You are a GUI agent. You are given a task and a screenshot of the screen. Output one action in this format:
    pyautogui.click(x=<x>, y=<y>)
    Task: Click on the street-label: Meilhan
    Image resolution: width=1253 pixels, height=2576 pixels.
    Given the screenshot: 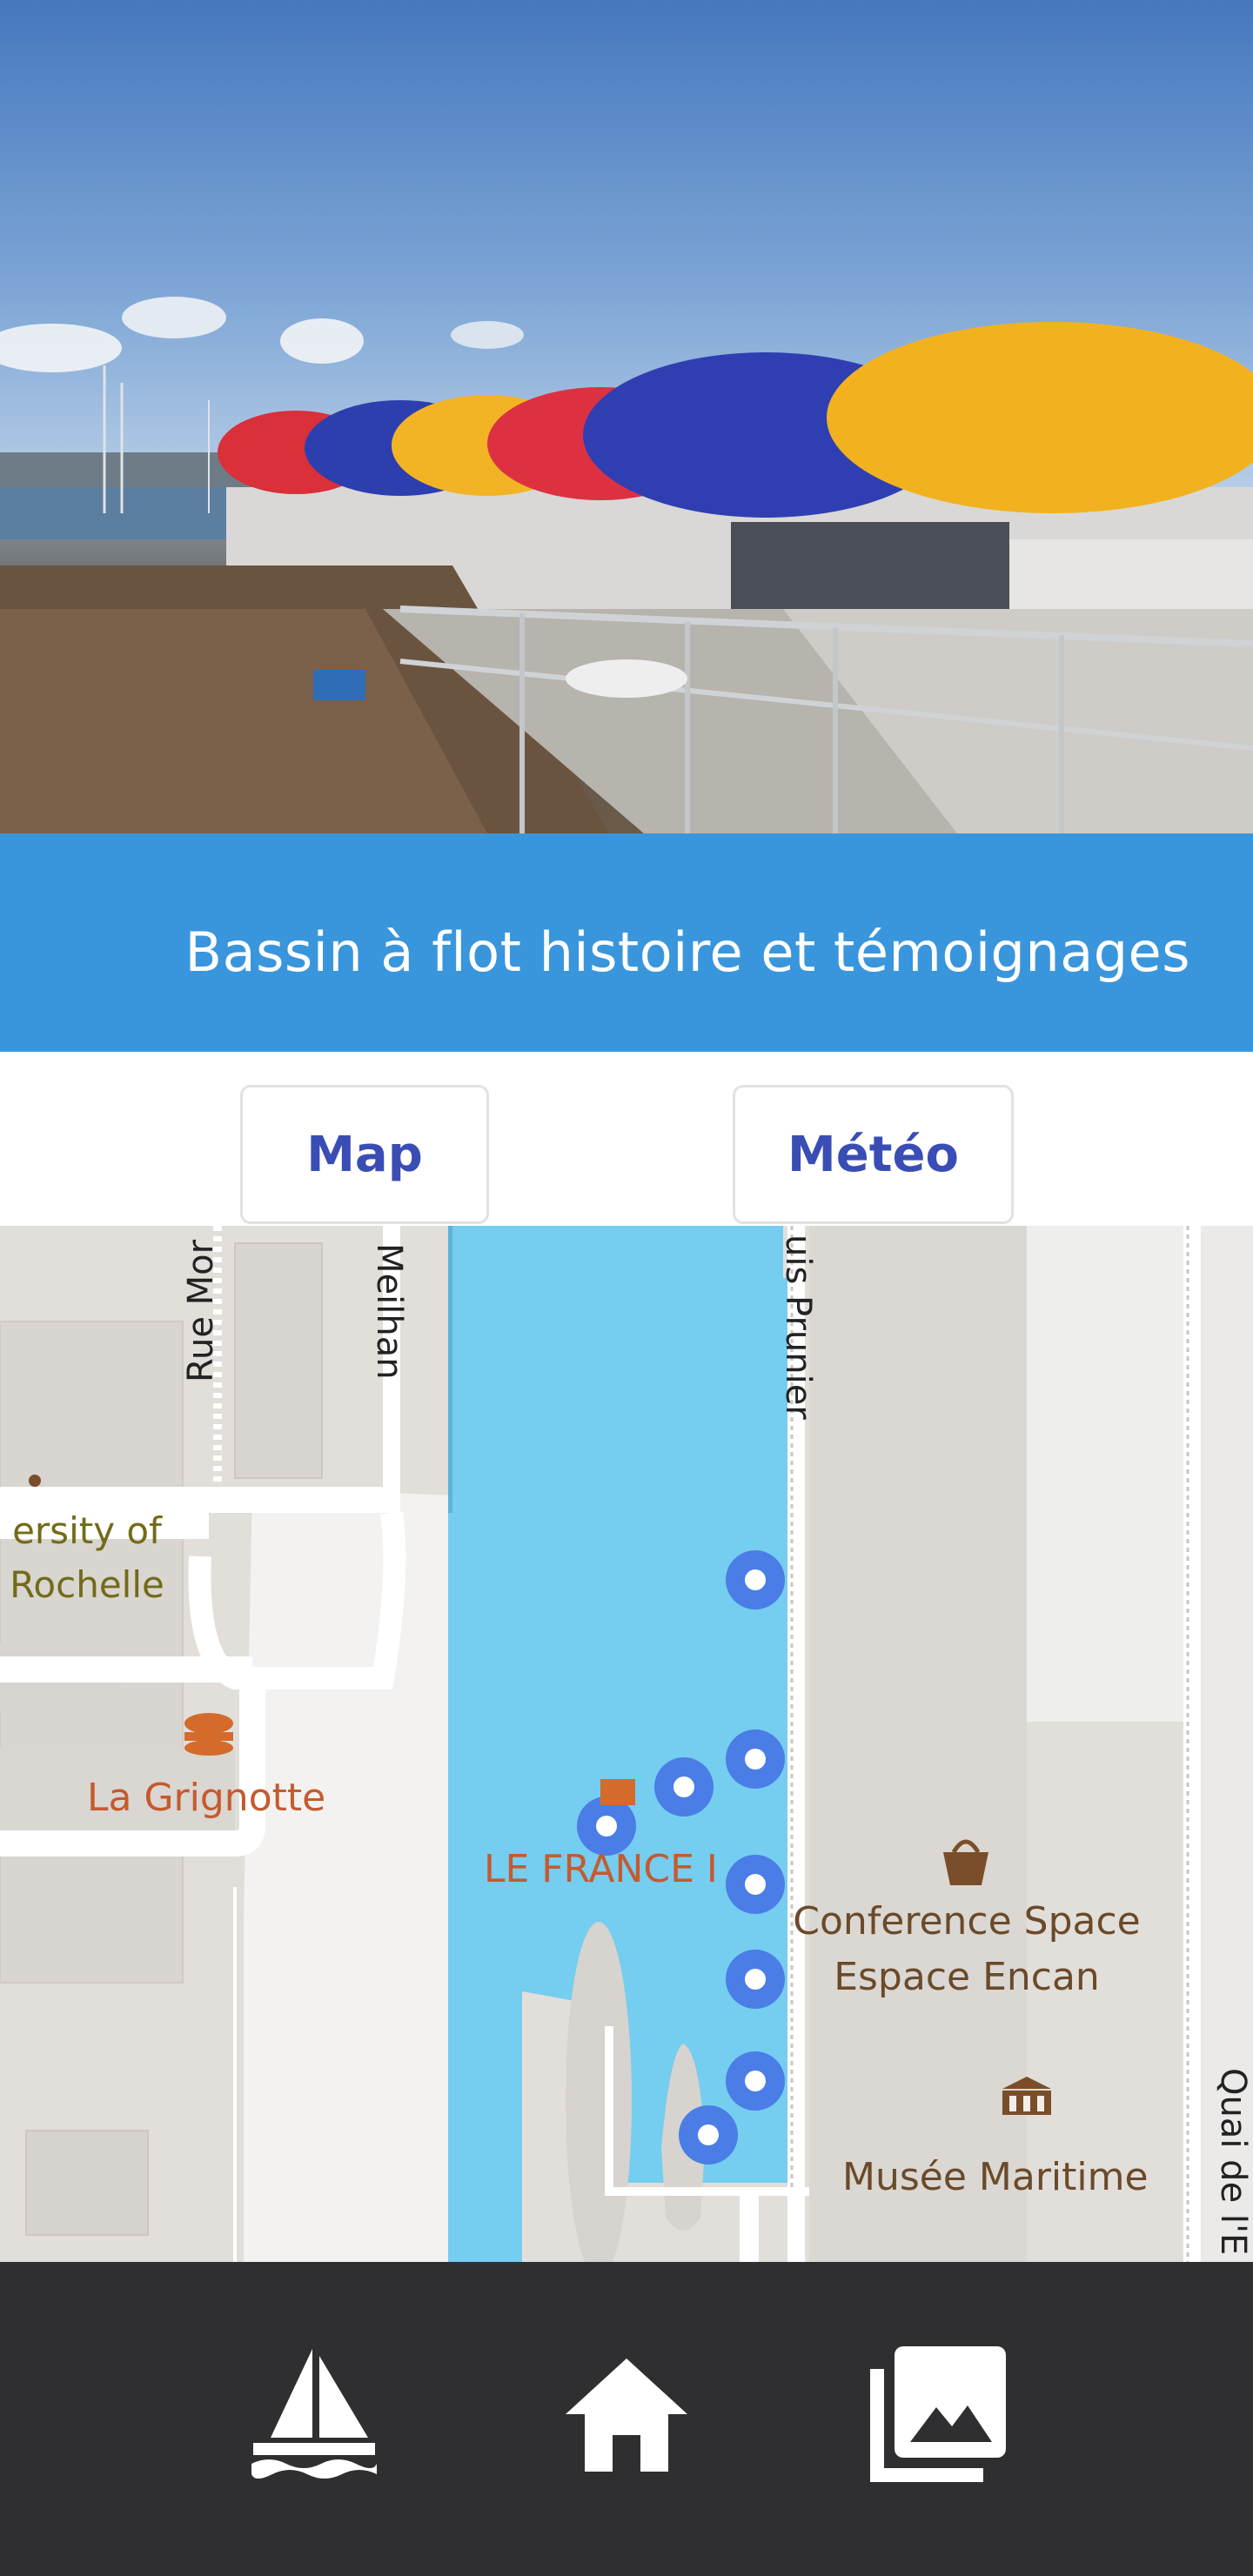 What is the action you would take?
    pyautogui.click(x=389, y=1311)
    